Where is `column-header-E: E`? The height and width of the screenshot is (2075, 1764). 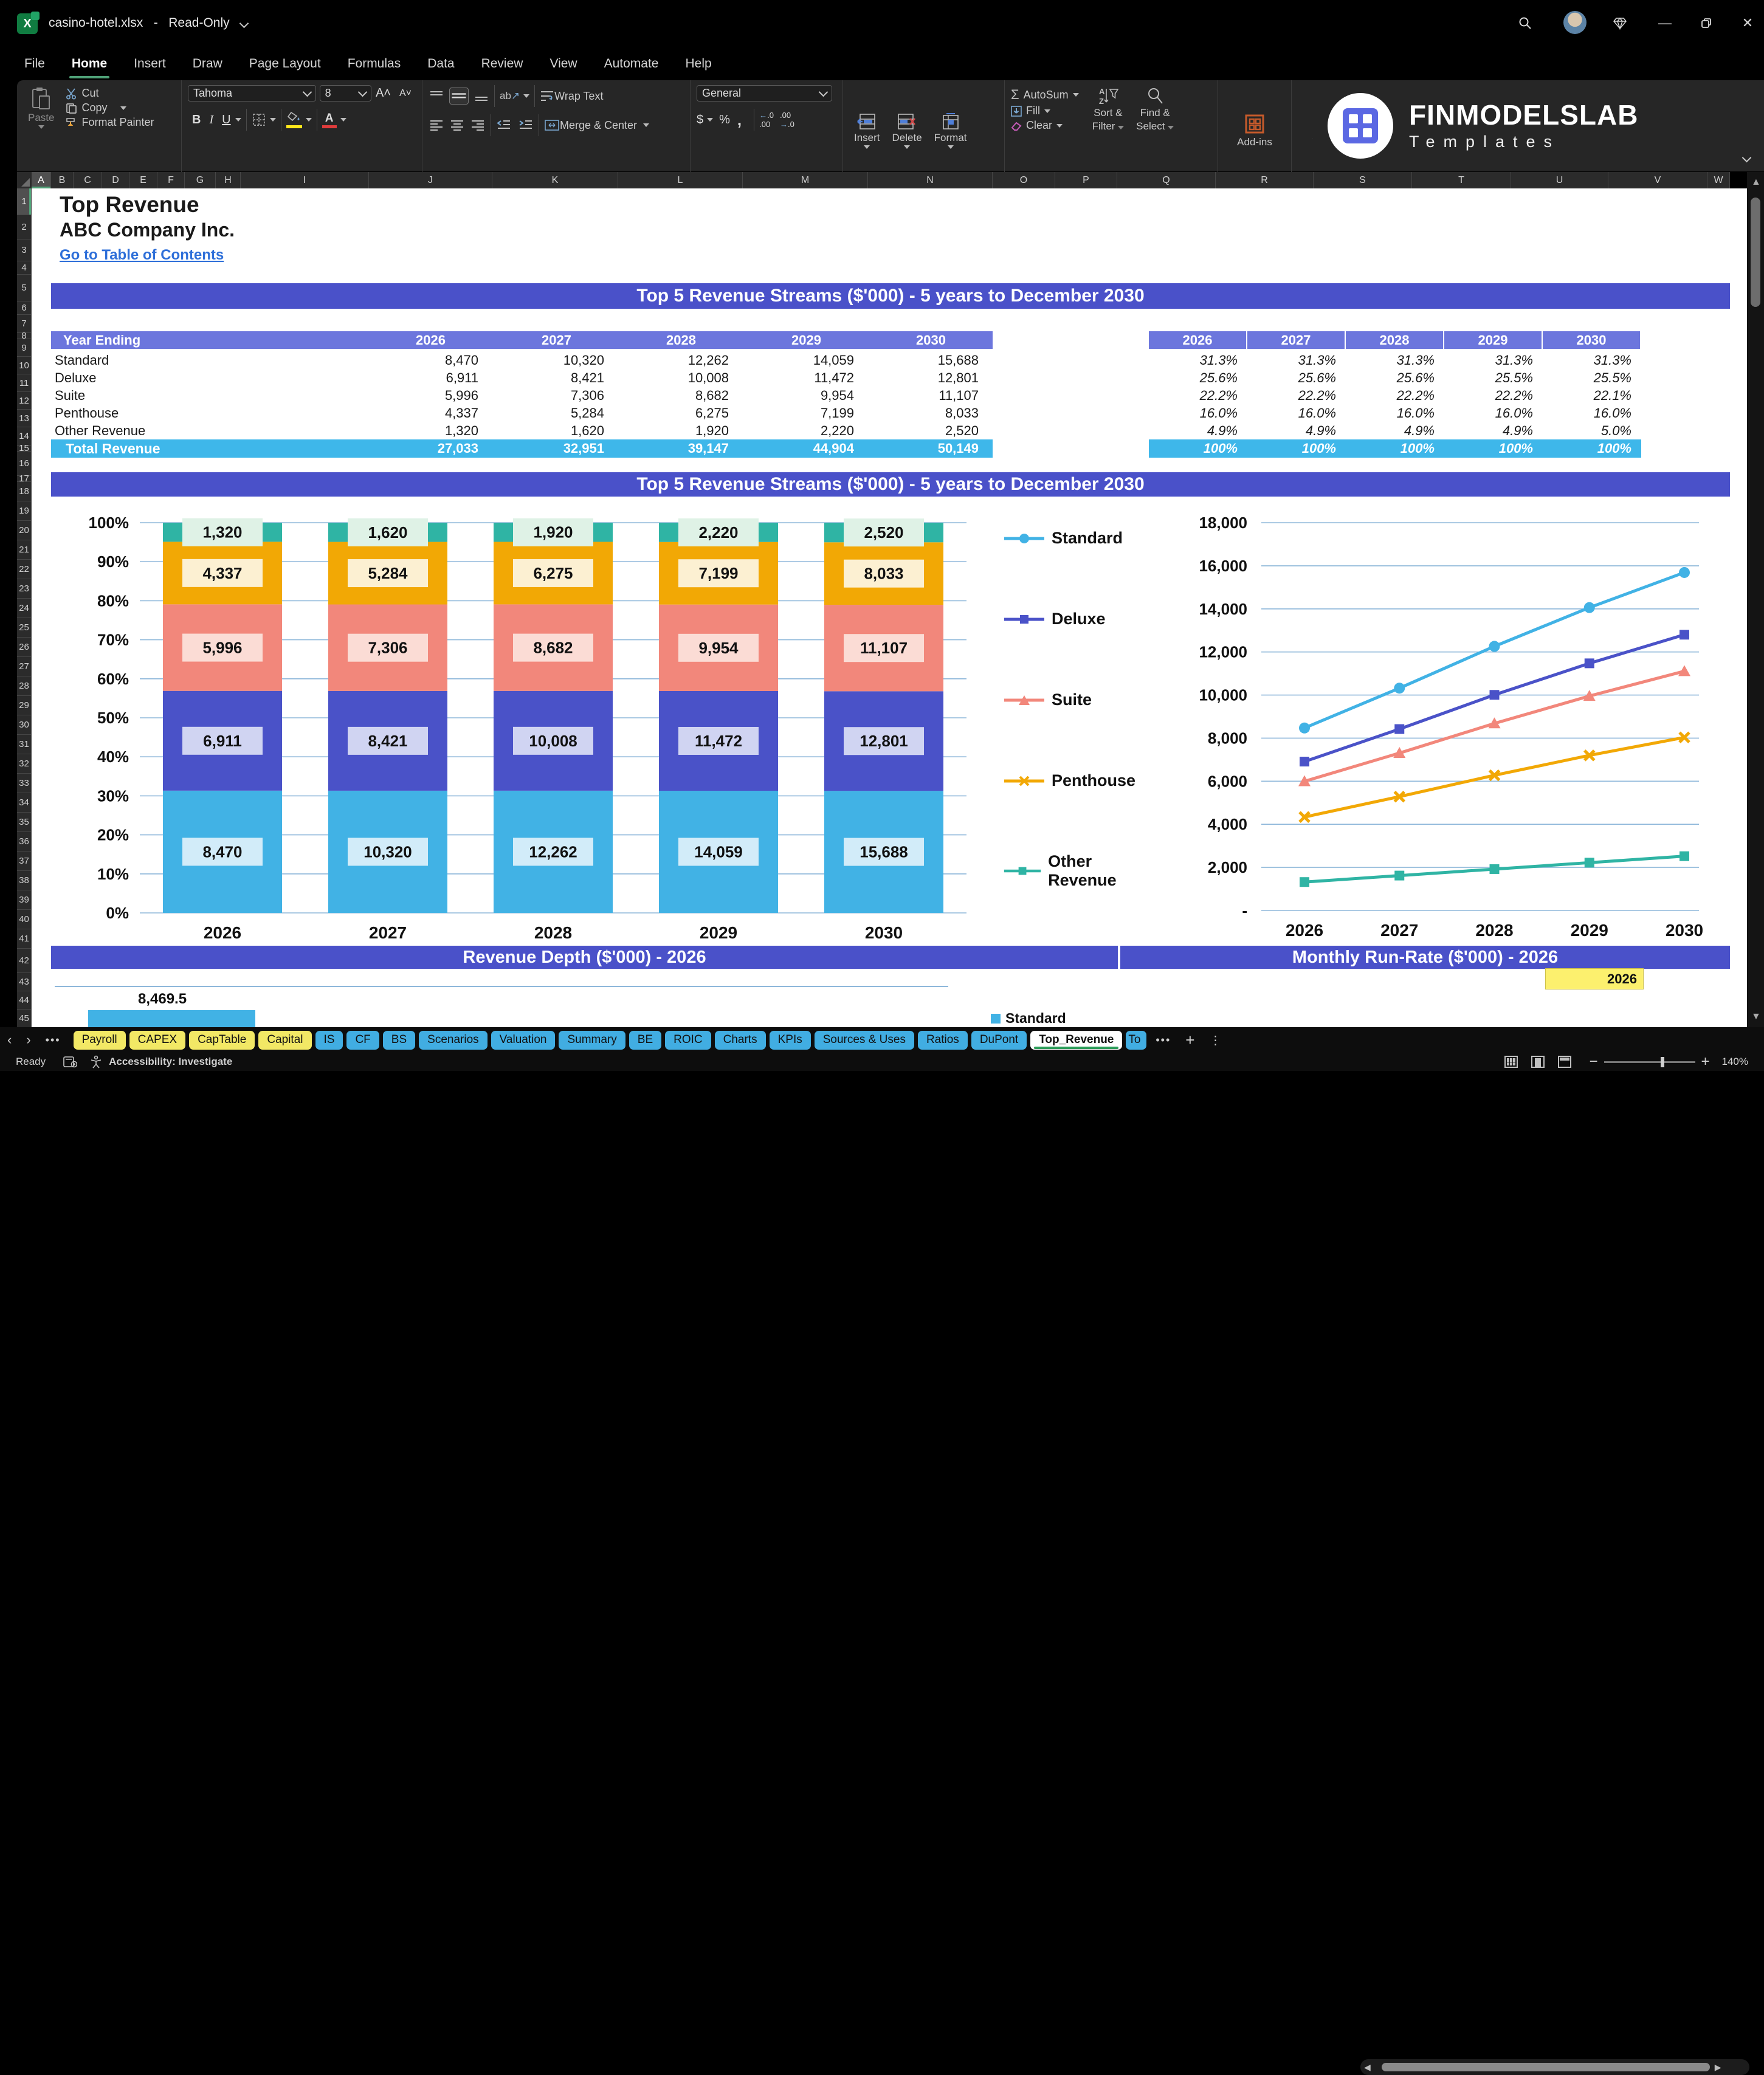 column-header-E: E is located at coordinates (143, 180).